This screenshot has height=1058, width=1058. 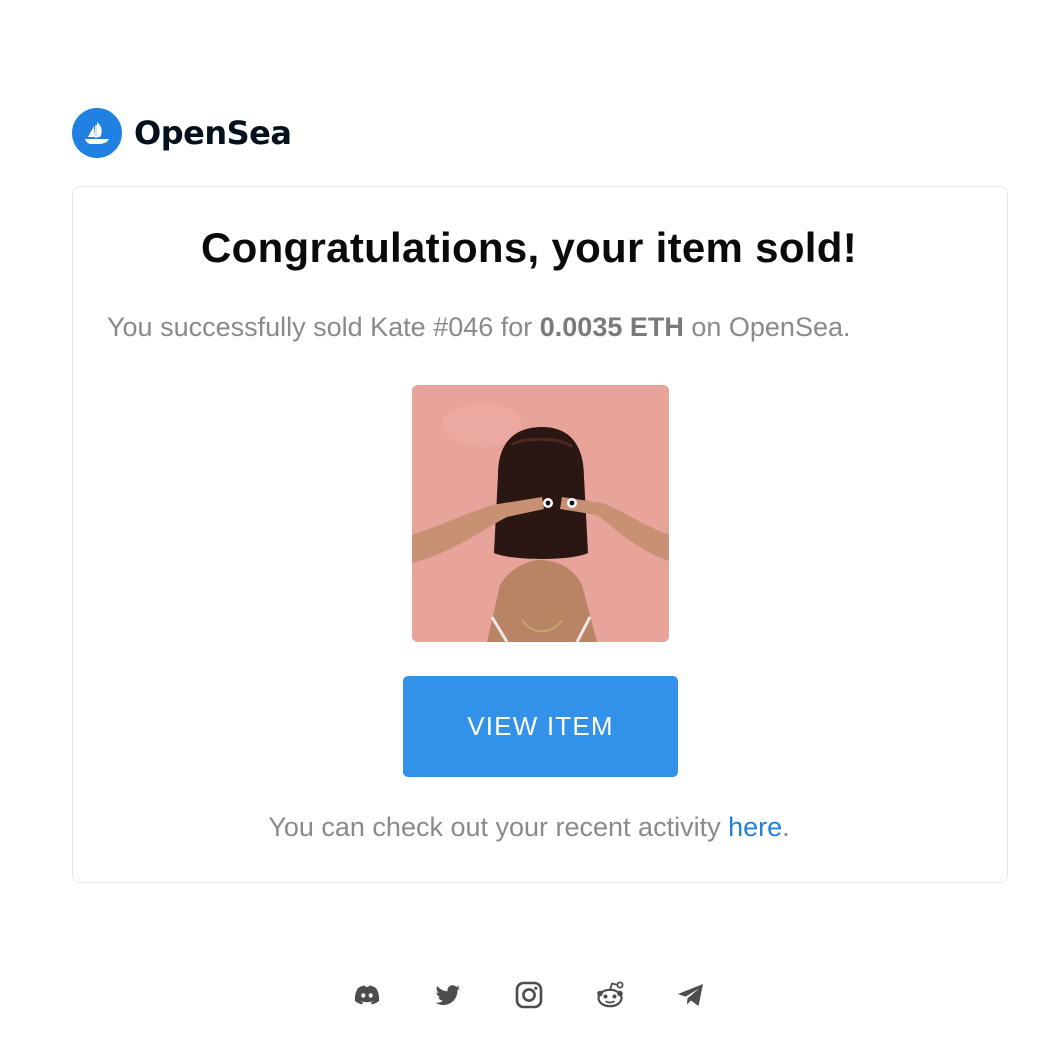 I want to click on activity-suffix: ., so click(x=786, y=827).